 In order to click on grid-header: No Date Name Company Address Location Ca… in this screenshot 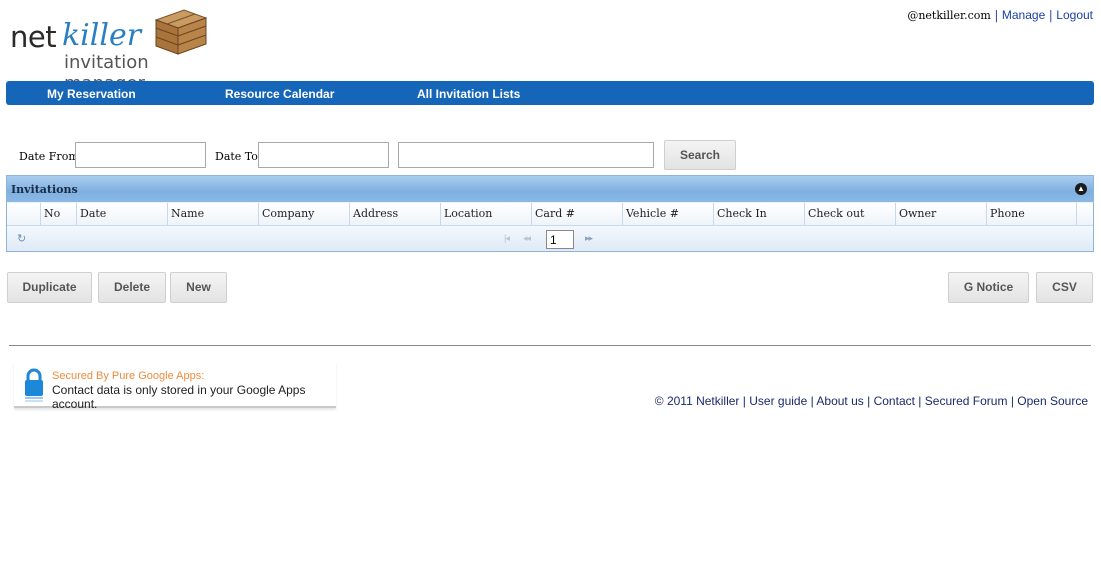, I will do `click(550, 214)`.